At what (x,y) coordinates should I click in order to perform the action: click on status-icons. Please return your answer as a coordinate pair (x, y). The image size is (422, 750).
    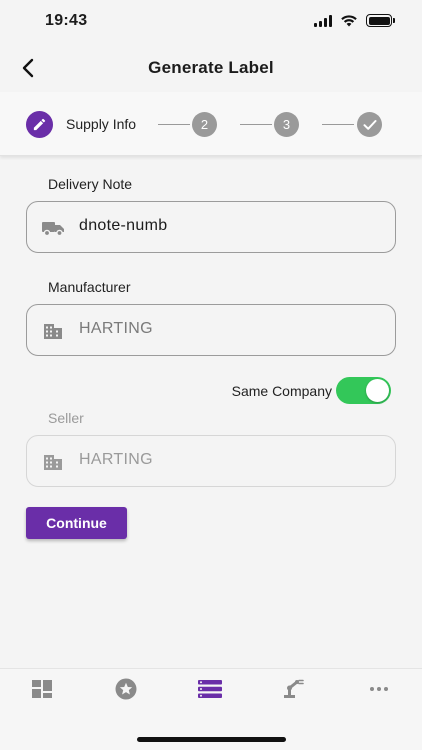
    Looking at the image, I should click on (354, 20).